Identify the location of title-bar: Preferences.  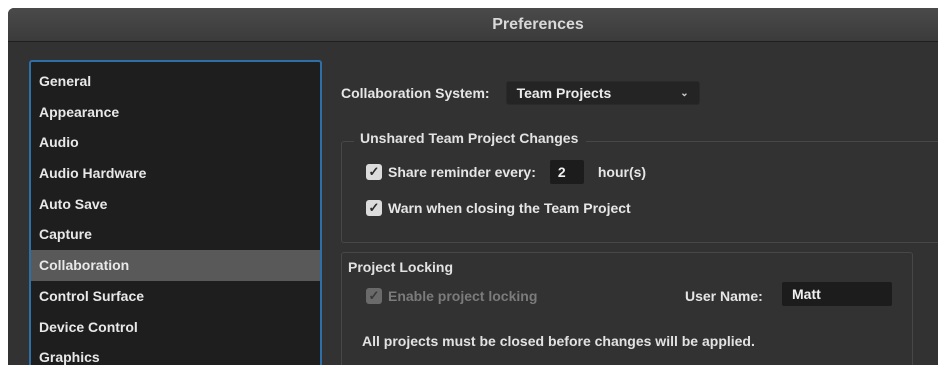
(473, 25).